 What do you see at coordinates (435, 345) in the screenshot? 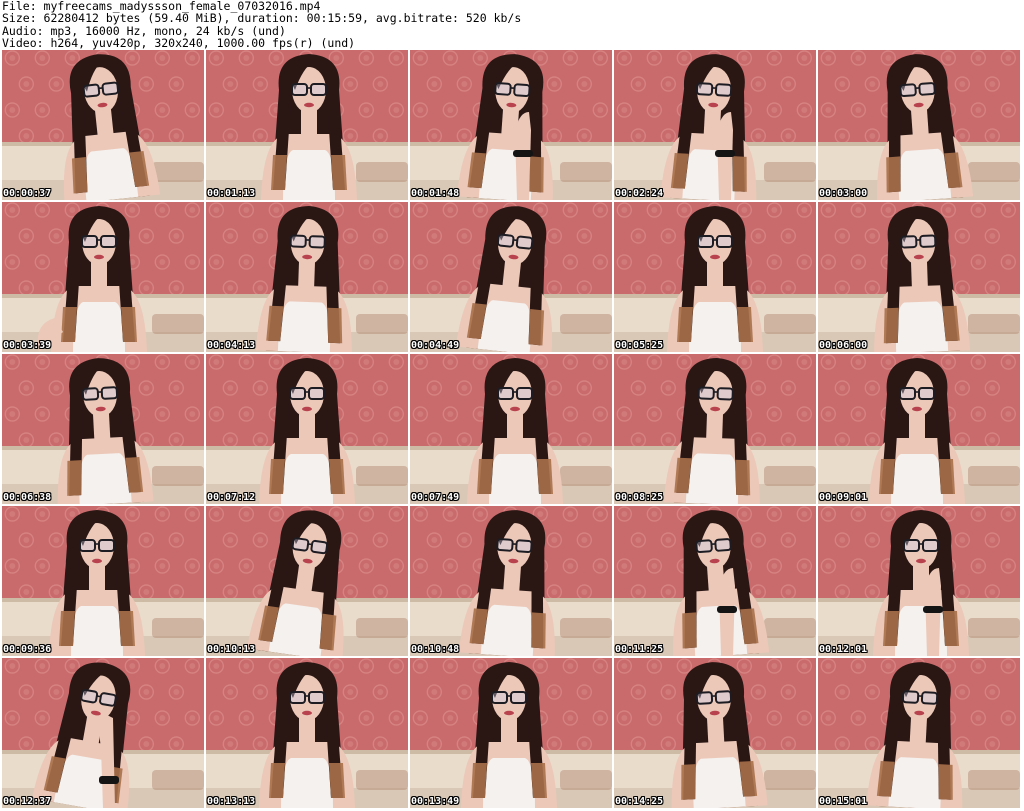
I see `frame-timestamp: 00:04:49` at bounding box center [435, 345].